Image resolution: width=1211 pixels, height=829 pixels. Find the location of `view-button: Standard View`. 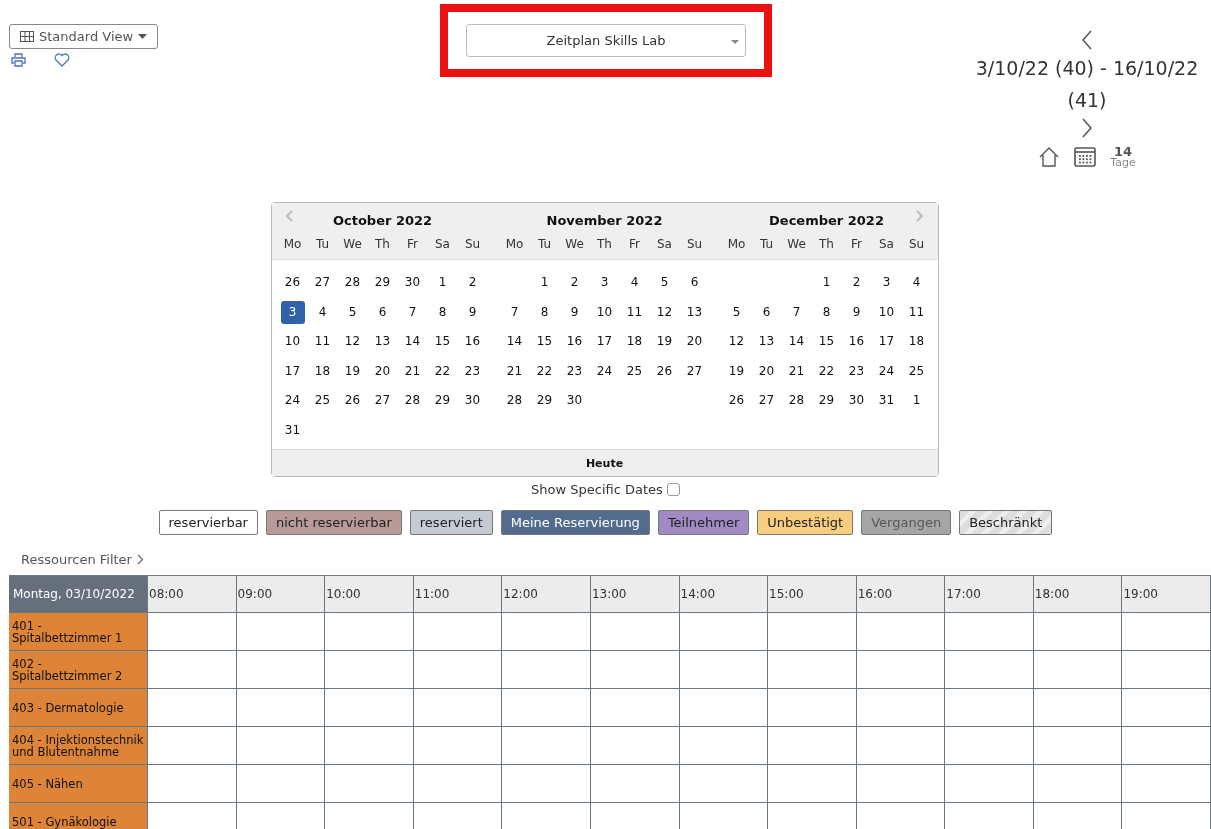

view-button: Standard View is located at coordinates (84, 36).